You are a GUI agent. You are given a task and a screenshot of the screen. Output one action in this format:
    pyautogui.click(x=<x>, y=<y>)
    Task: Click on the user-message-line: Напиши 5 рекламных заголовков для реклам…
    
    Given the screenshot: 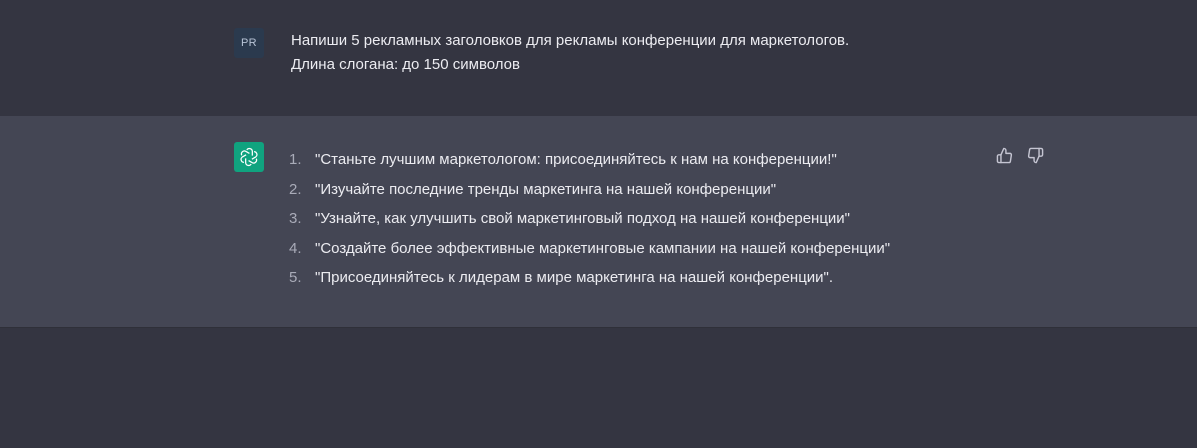 What is the action you would take?
    pyautogui.click(x=570, y=40)
    